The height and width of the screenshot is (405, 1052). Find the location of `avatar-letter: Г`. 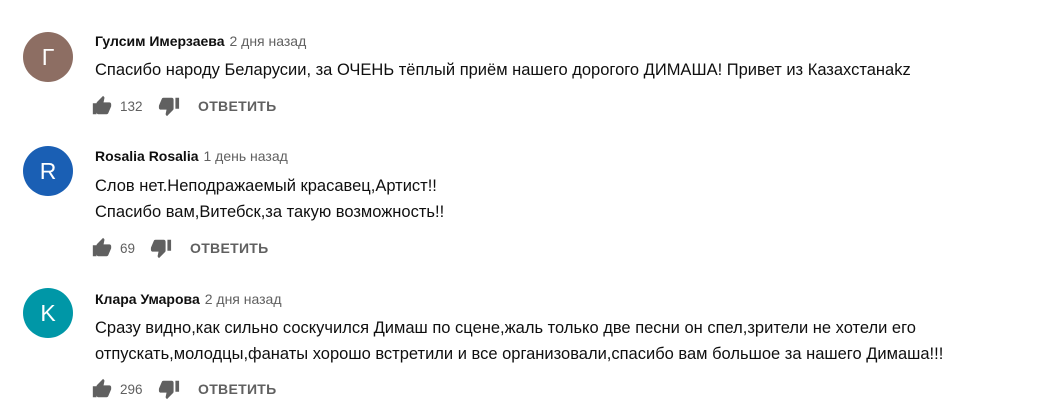

avatar-letter: Г is located at coordinates (48, 56).